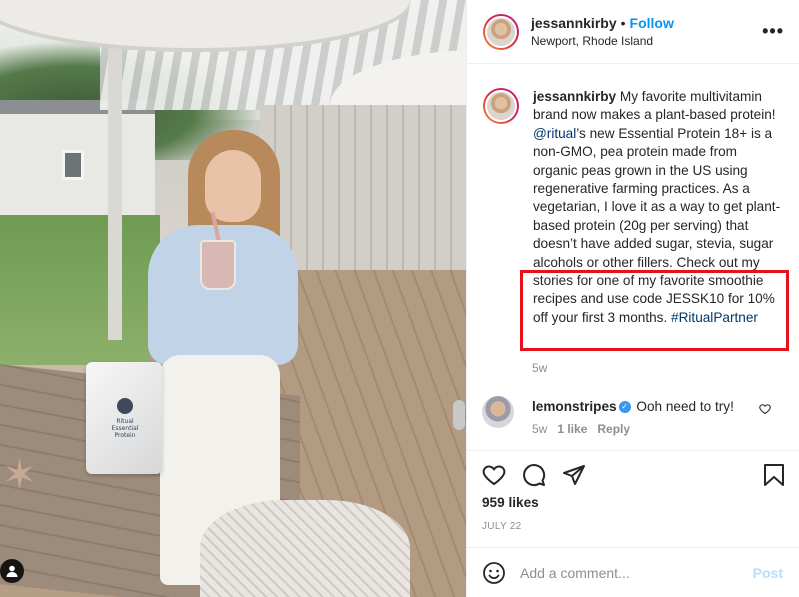  What do you see at coordinates (554, 133) in the screenshot?
I see `caption-mention-link: @ritual` at bounding box center [554, 133].